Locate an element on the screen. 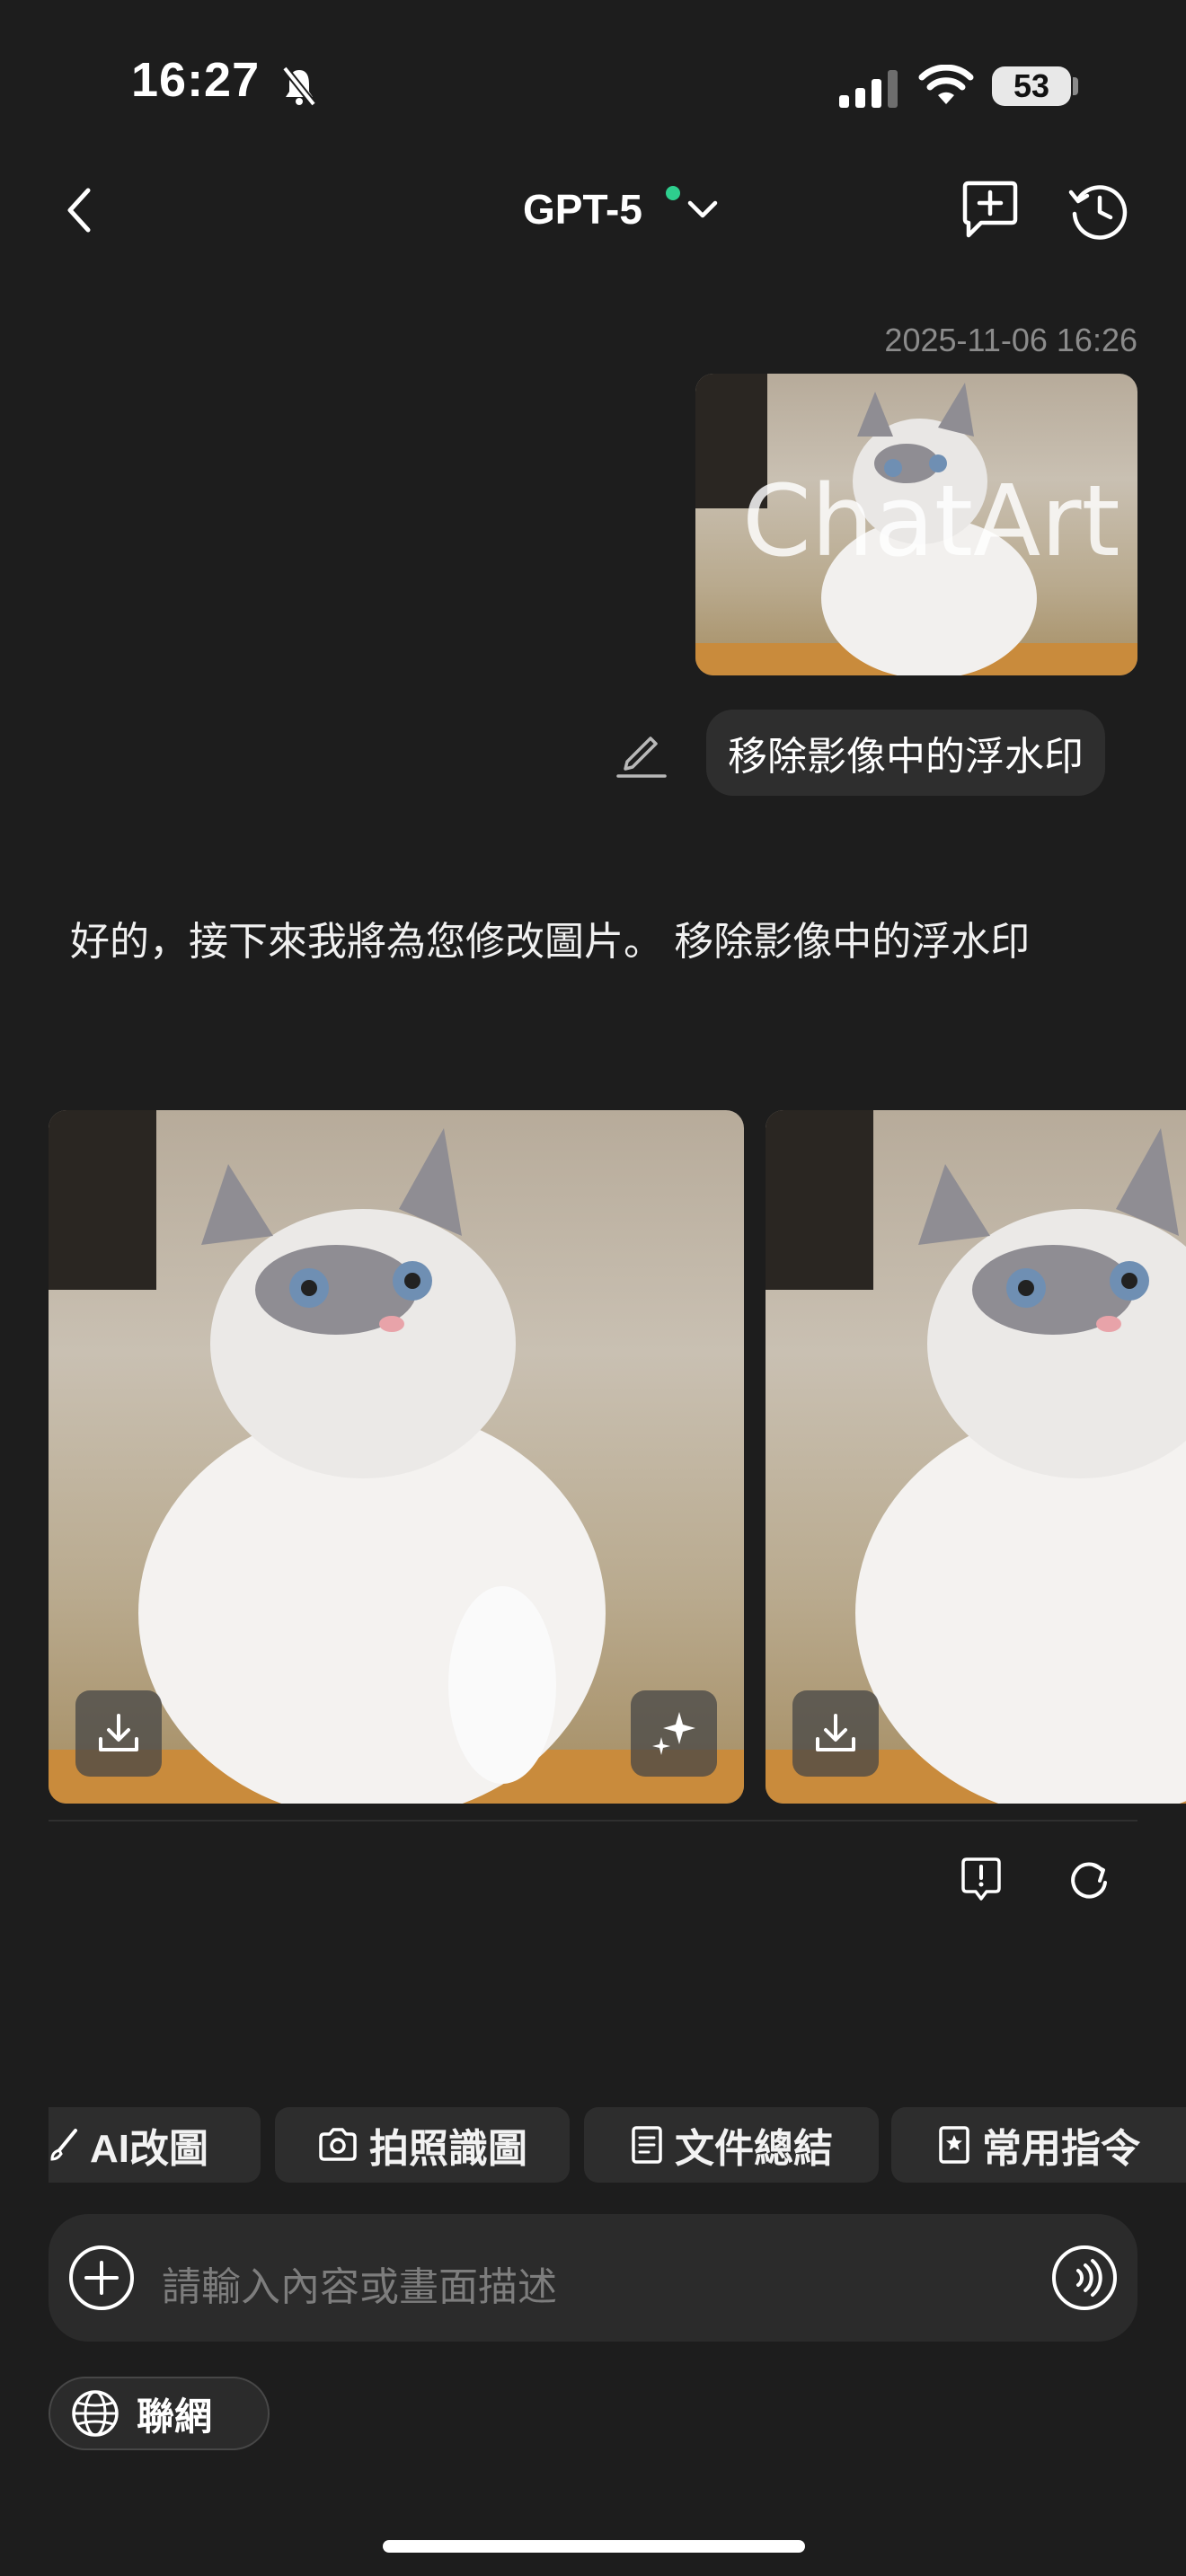 This screenshot has width=1186, height=2576. message-input-placeholder: 請輸入內容或畫面描述 is located at coordinates (359, 2283).